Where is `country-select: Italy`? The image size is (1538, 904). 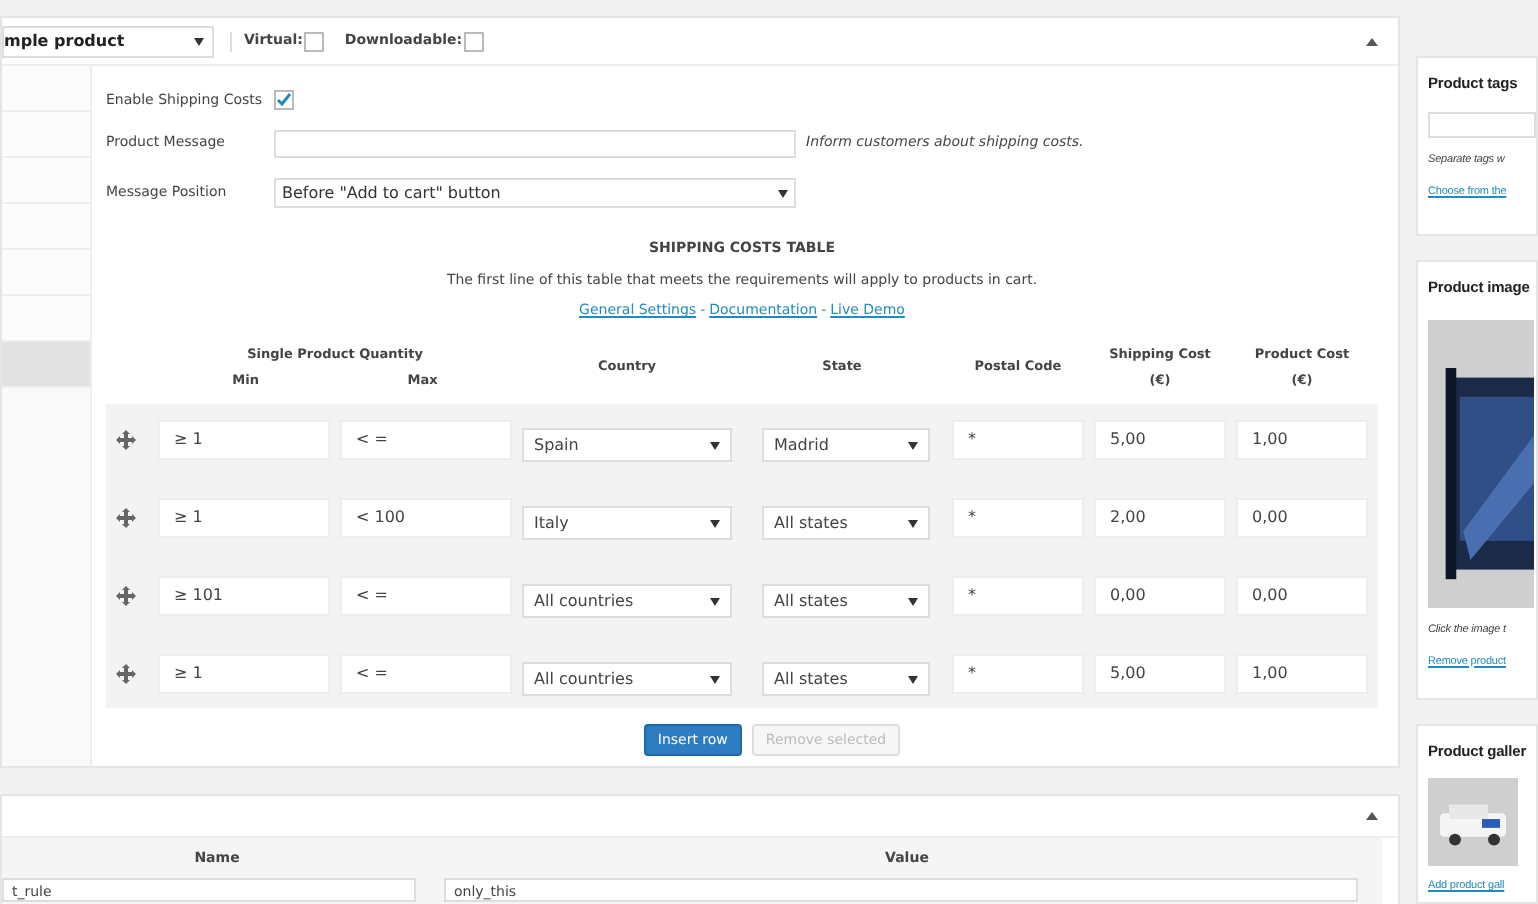 country-select: Italy is located at coordinates (627, 523).